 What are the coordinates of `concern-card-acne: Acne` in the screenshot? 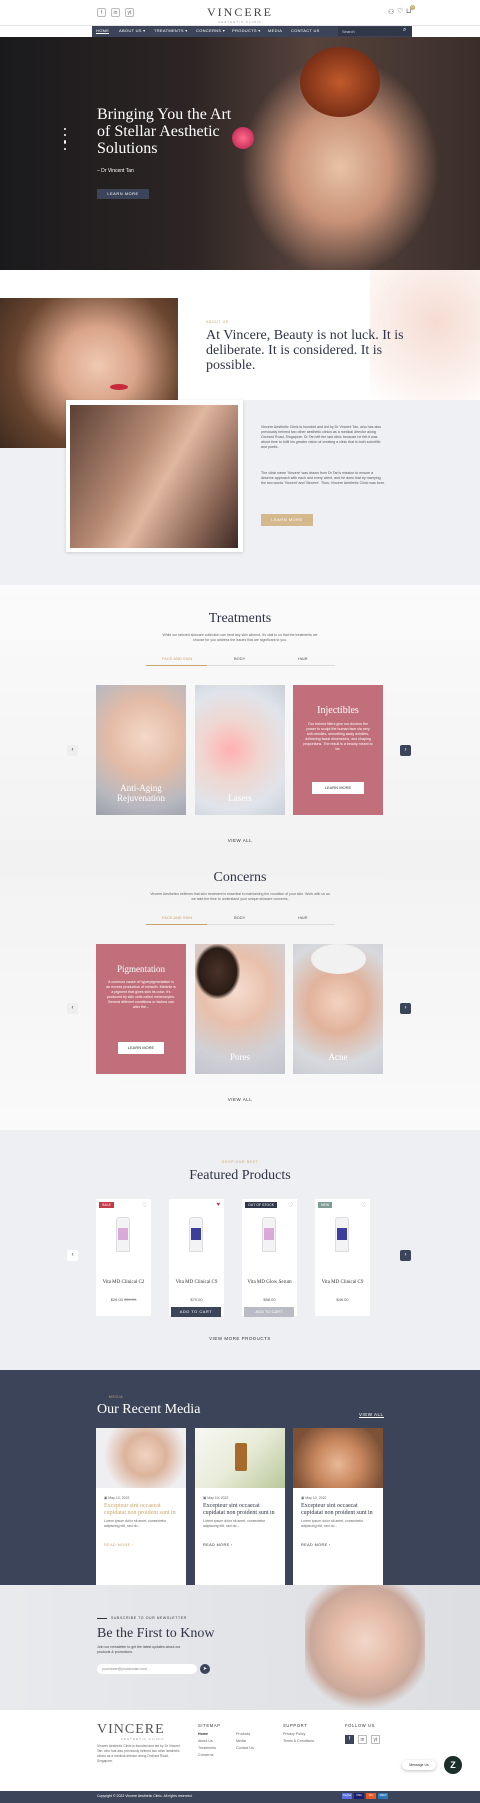 It's located at (338, 1009).